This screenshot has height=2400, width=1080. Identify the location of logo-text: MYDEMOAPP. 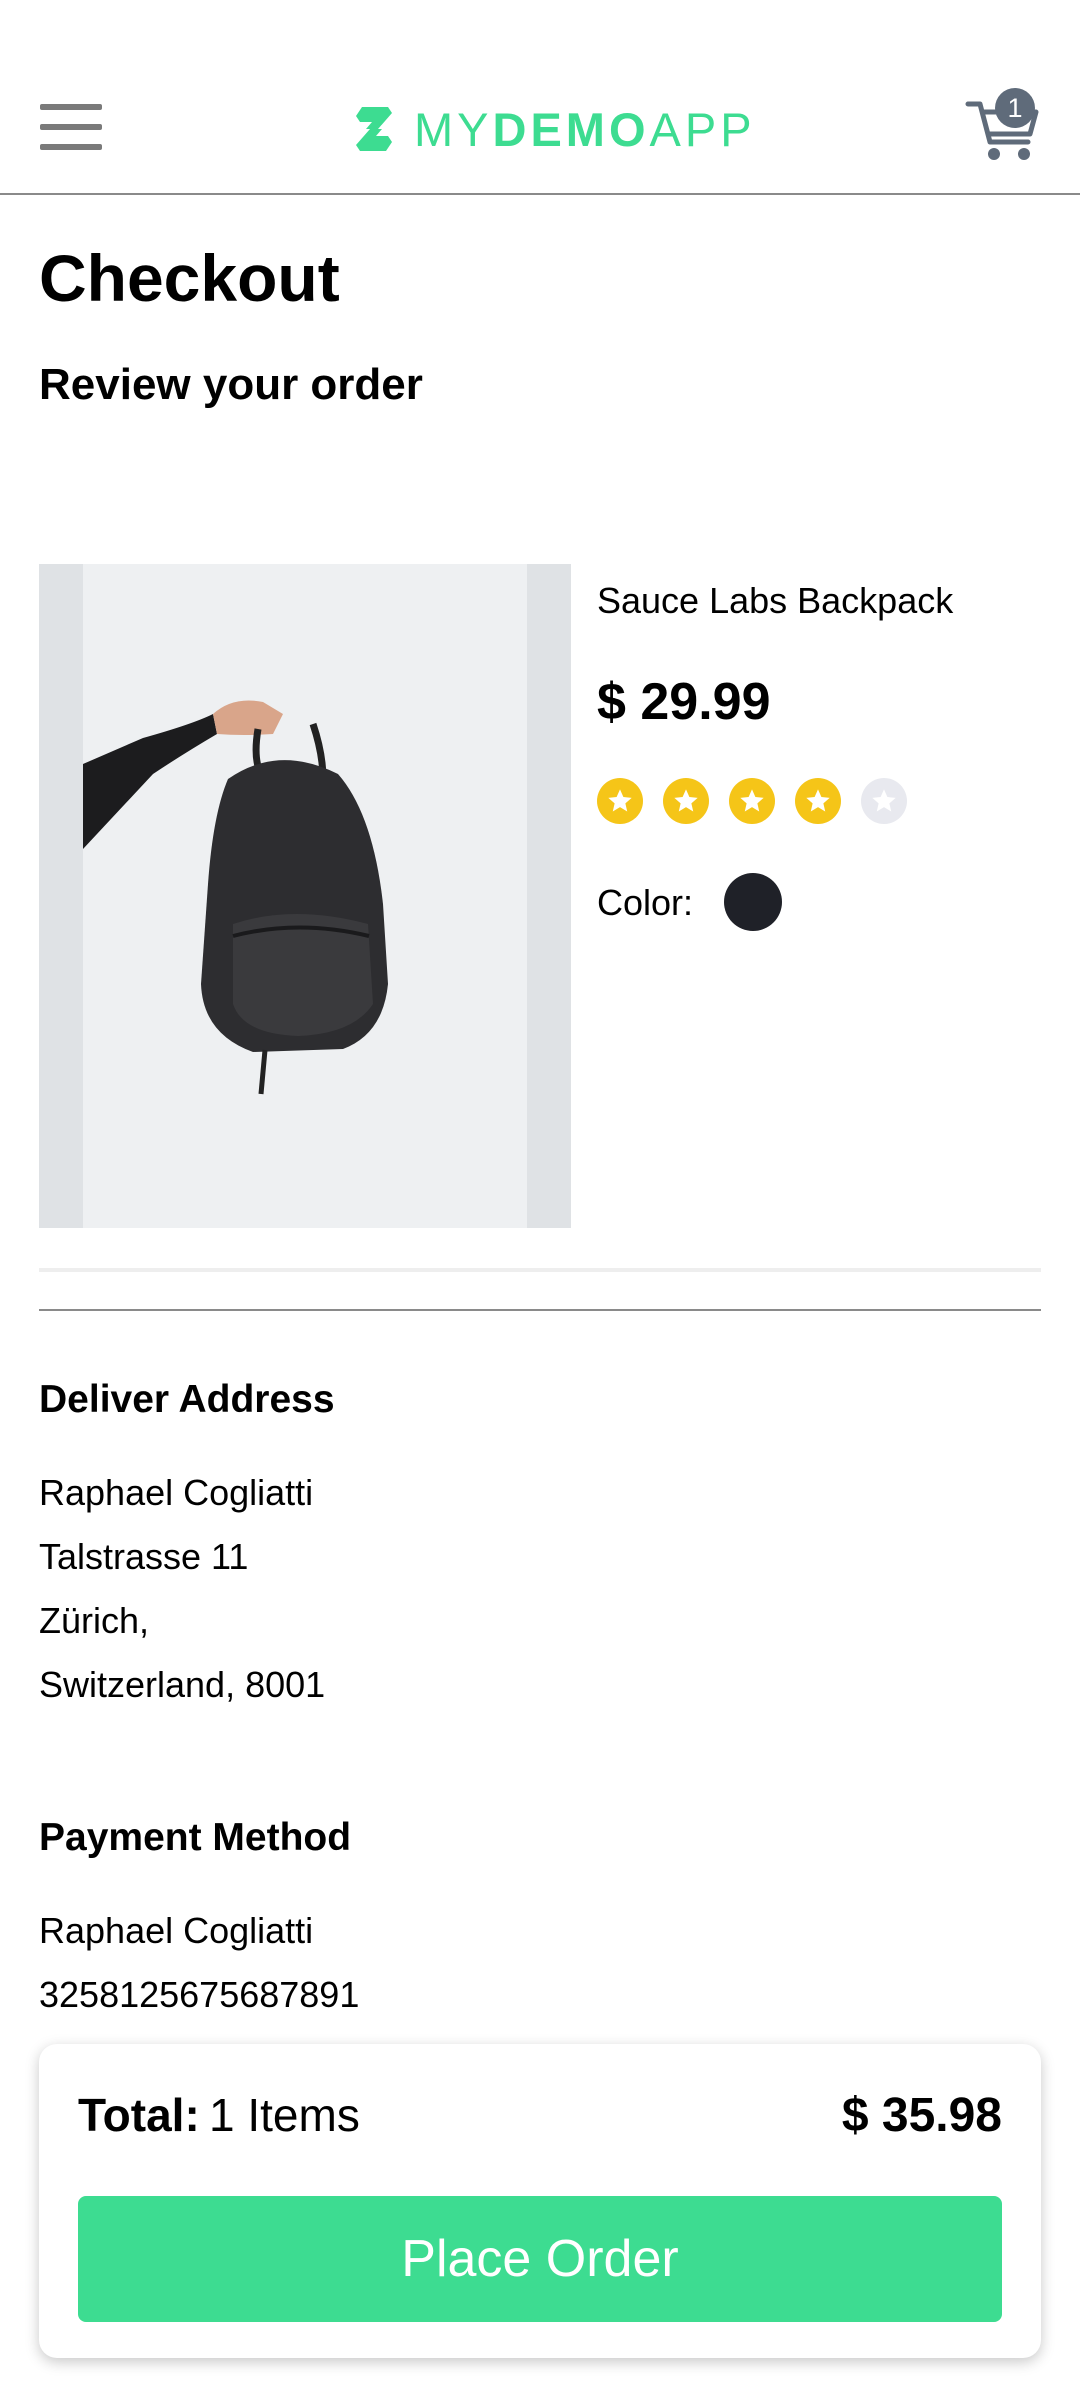
(585, 129).